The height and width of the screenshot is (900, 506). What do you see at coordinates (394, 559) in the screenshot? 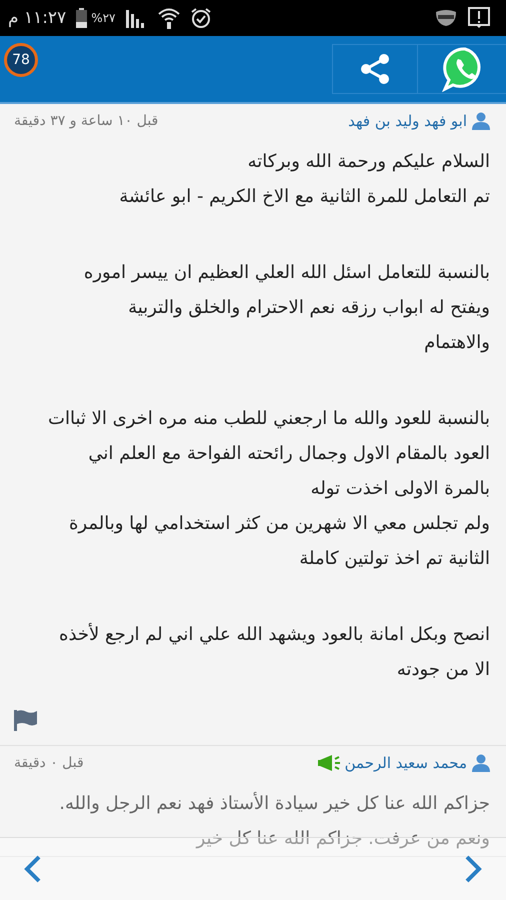
I see `comment-text: الثانية تم اخذ تولتين كاملة` at bounding box center [394, 559].